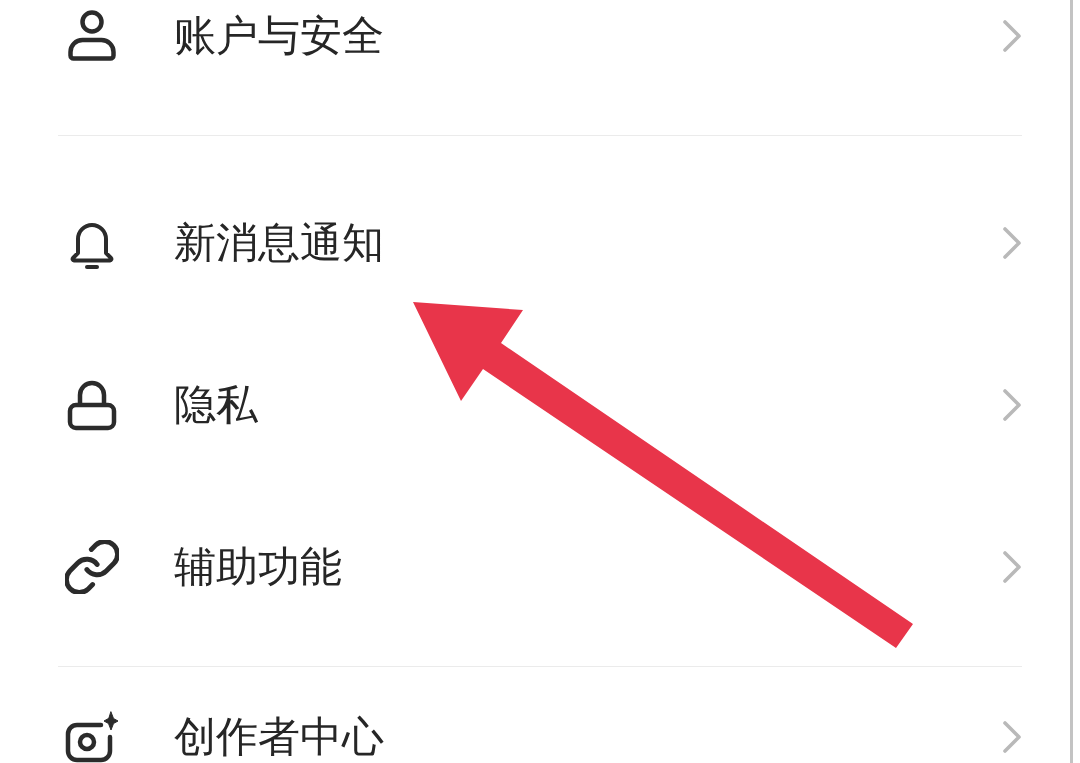  I want to click on lock-icon, so click(92, 405).